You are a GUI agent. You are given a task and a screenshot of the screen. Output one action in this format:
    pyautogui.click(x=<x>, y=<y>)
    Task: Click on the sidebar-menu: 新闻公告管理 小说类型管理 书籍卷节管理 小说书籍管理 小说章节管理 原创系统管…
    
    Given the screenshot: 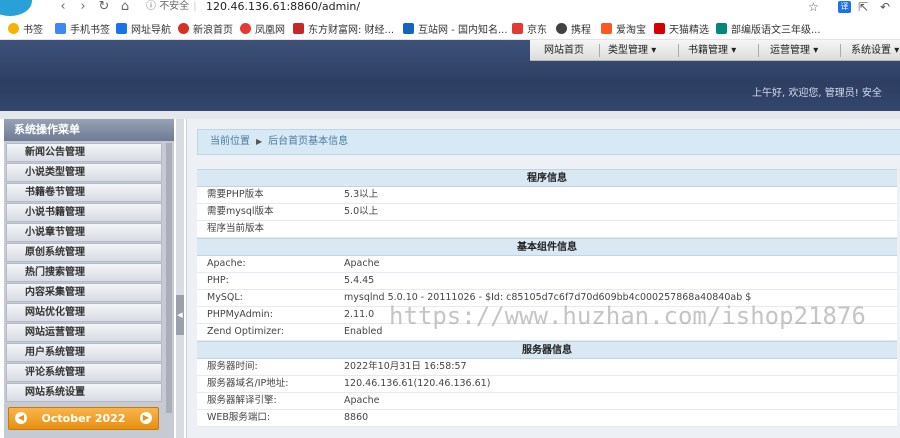 What is the action you would take?
    pyautogui.click(x=85, y=273)
    